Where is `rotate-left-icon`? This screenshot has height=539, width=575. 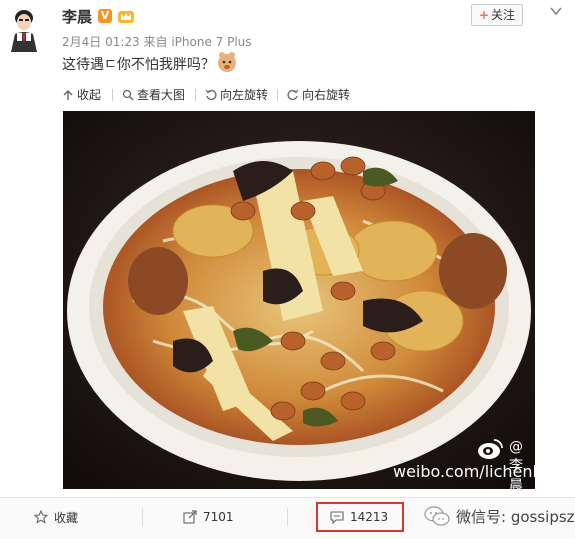 rotate-left-icon is located at coordinates (211, 94).